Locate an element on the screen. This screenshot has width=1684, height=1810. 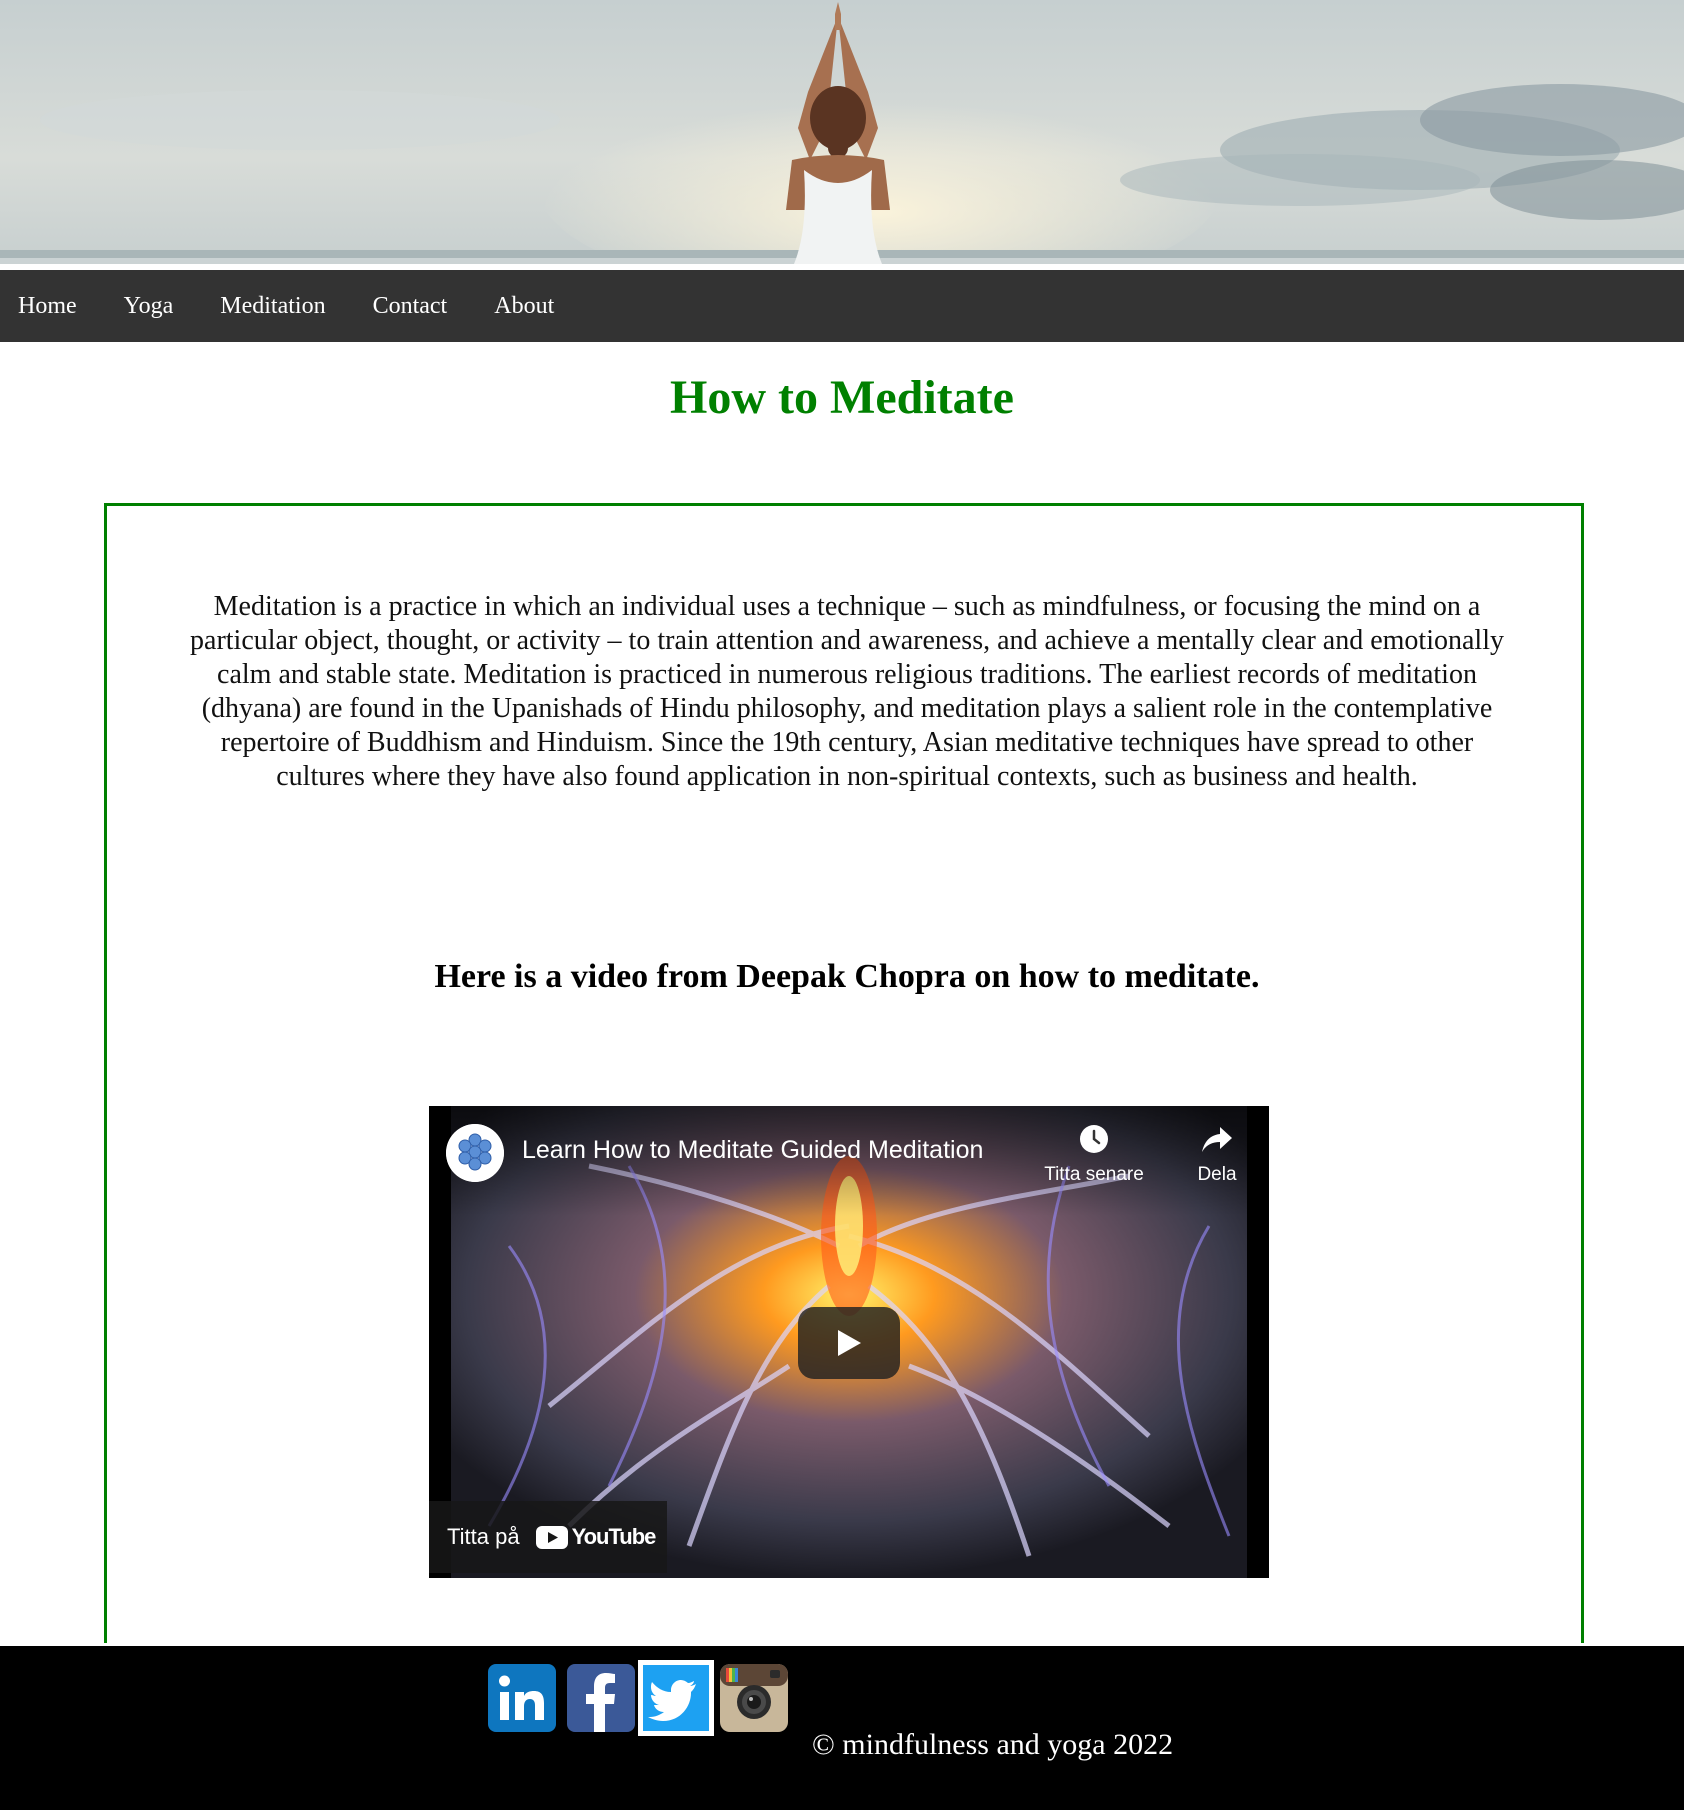
hero-yoga-image is located at coordinates (842, 132).